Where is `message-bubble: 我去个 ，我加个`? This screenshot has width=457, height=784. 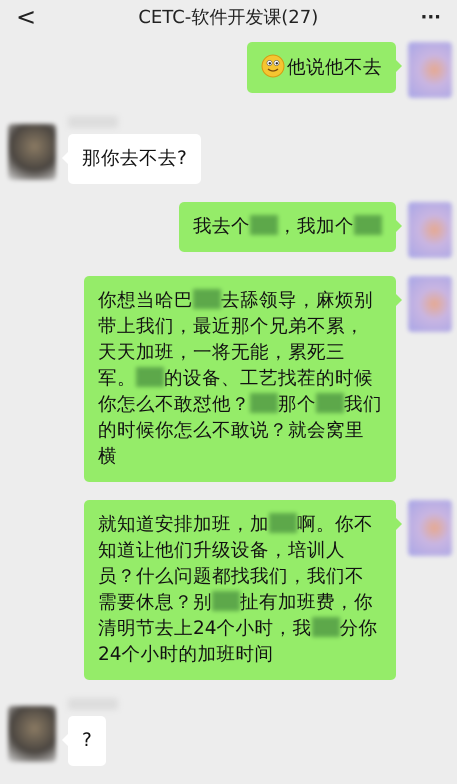
message-bubble: 我去个 ，我加个 is located at coordinates (287, 227).